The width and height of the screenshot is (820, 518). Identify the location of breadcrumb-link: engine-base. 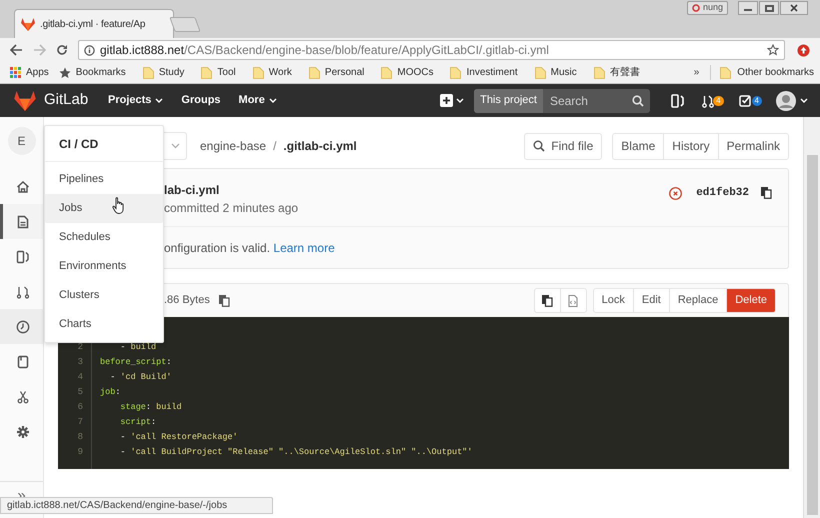
(233, 146).